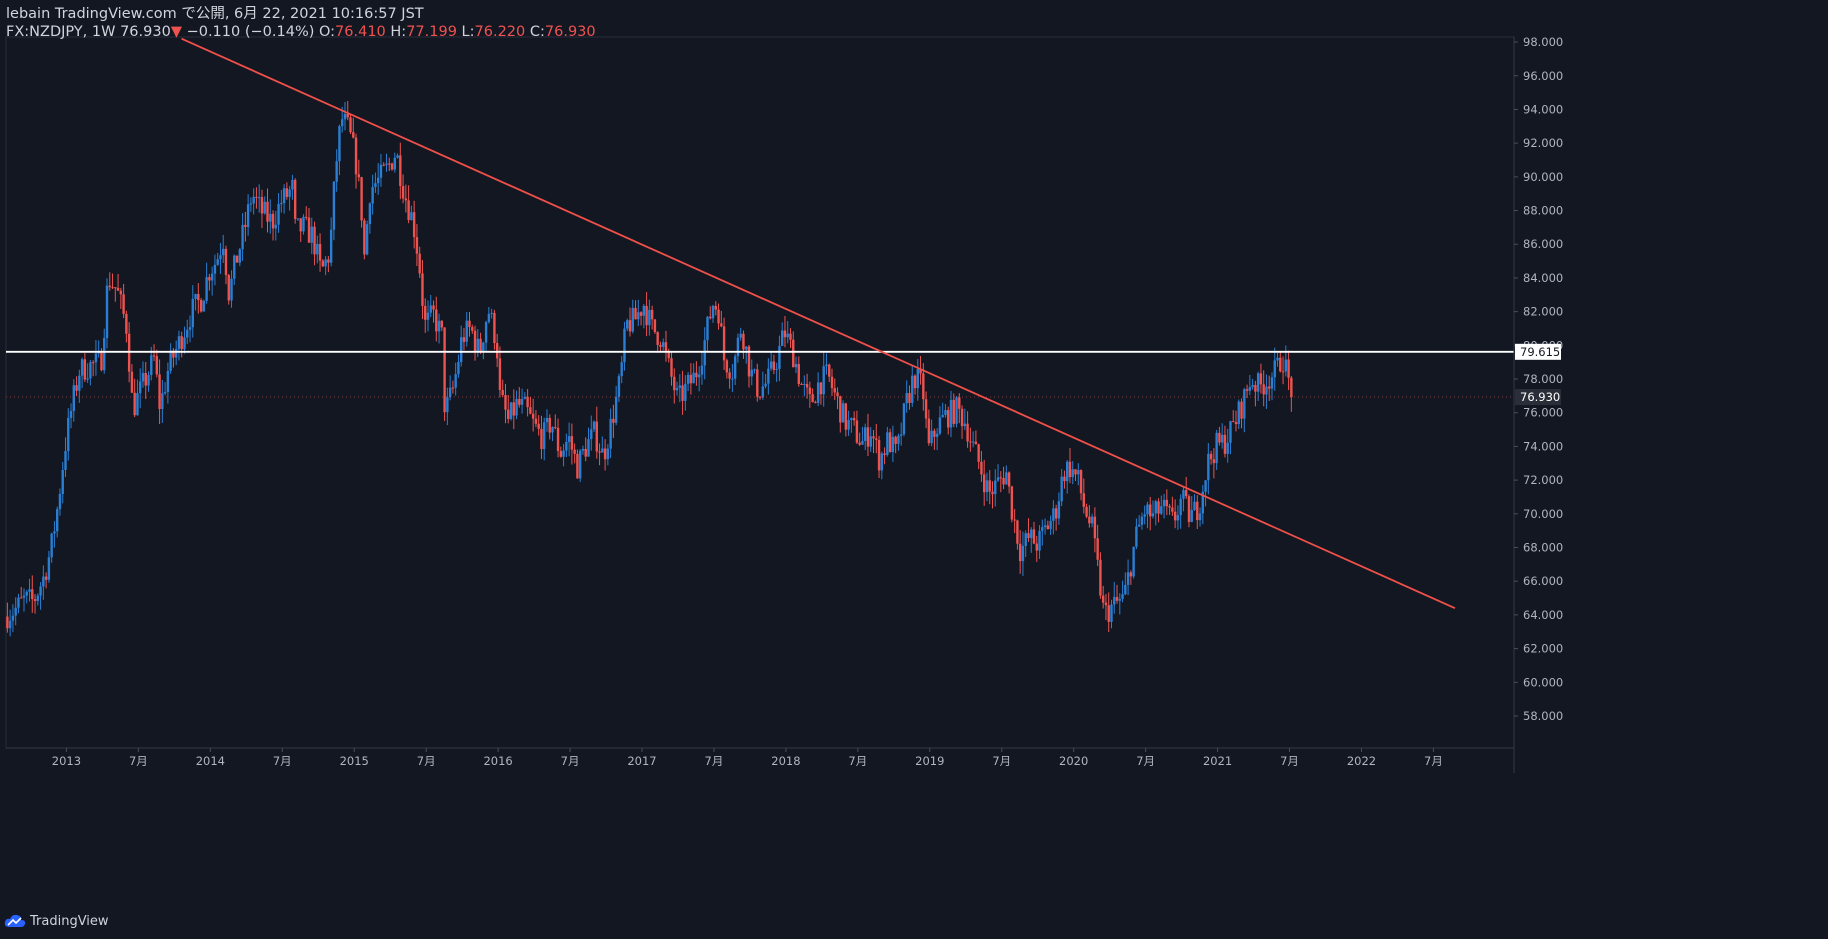 This screenshot has width=1828, height=939. What do you see at coordinates (1217, 761) in the screenshot?
I see `time-tick-label: 2021` at bounding box center [1217, 761].